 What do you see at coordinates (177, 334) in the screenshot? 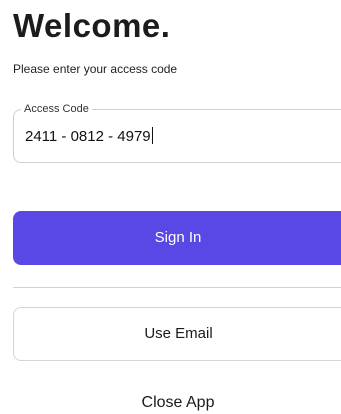
I see `use-email-button: Use Email` at bounding box center [177, 334].